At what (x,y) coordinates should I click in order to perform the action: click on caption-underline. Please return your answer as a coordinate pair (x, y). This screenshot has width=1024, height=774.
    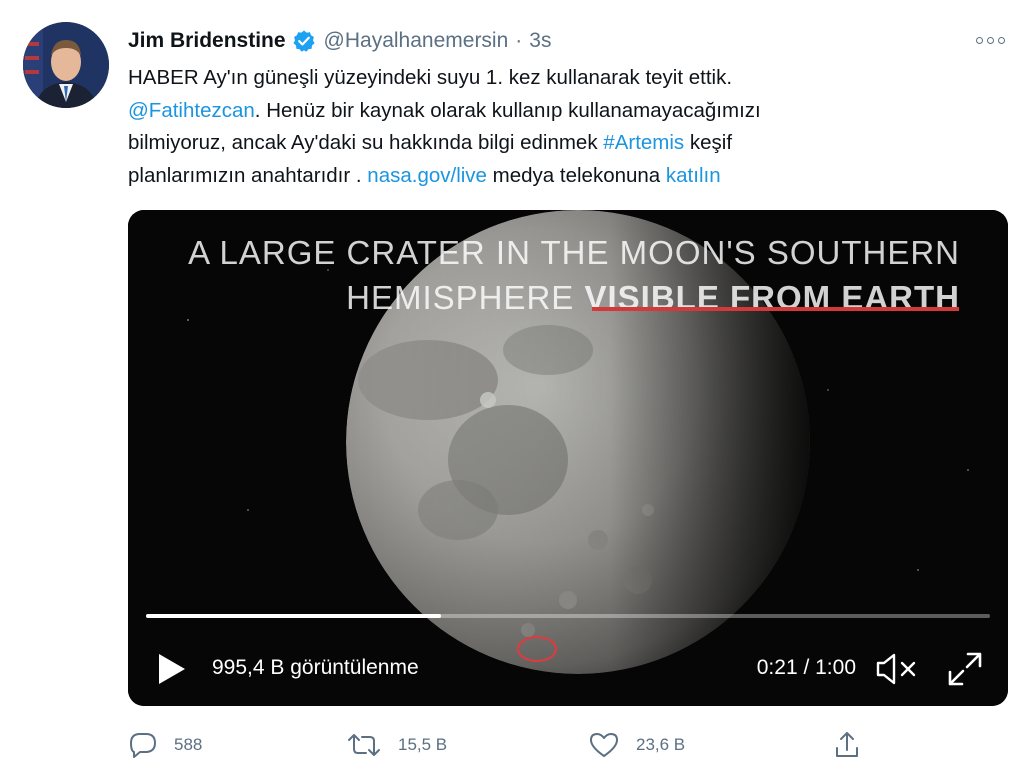
    Looking at the image, I should click on (775, 309).